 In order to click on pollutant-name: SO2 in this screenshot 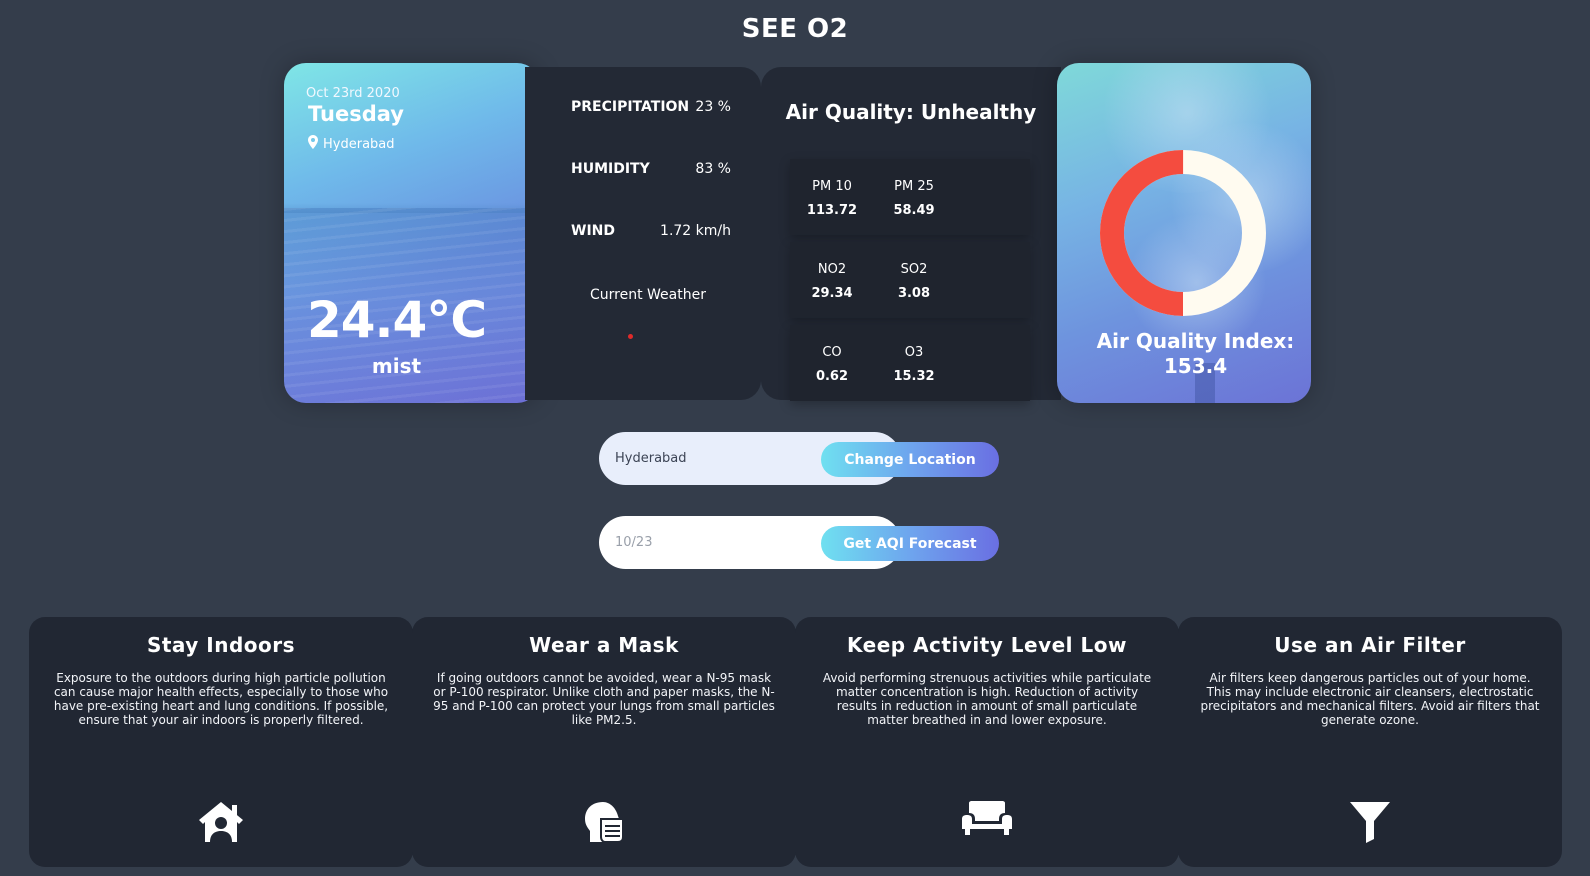, I will do `click(914, 269)`.